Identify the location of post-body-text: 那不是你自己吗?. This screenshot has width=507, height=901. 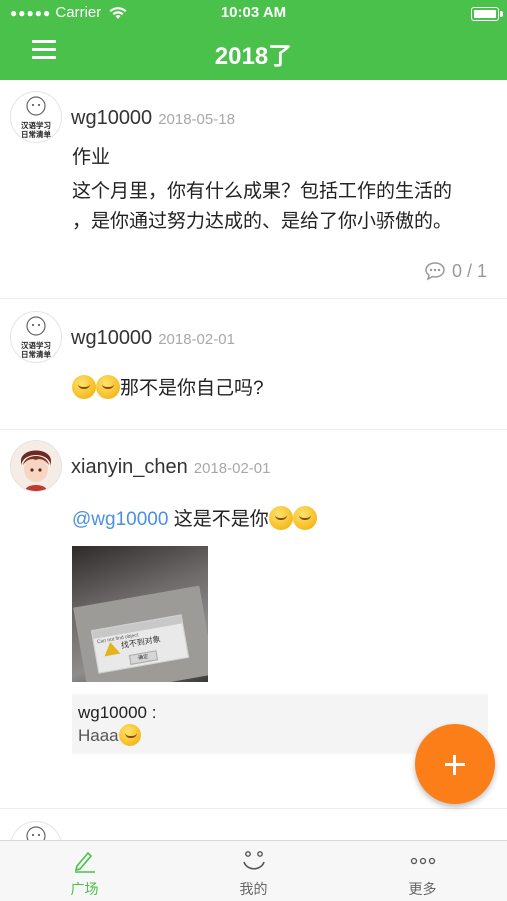
(192, 388).